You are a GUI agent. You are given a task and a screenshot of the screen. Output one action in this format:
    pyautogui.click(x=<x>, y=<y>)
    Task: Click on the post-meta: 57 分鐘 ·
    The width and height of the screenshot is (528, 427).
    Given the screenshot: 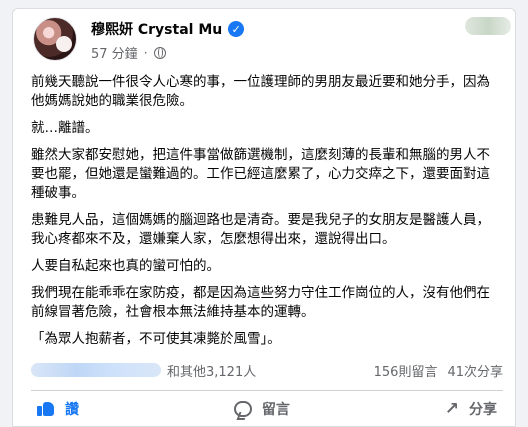 What is the action you would take?
    pyautogui.click(x=128, y=52)
    